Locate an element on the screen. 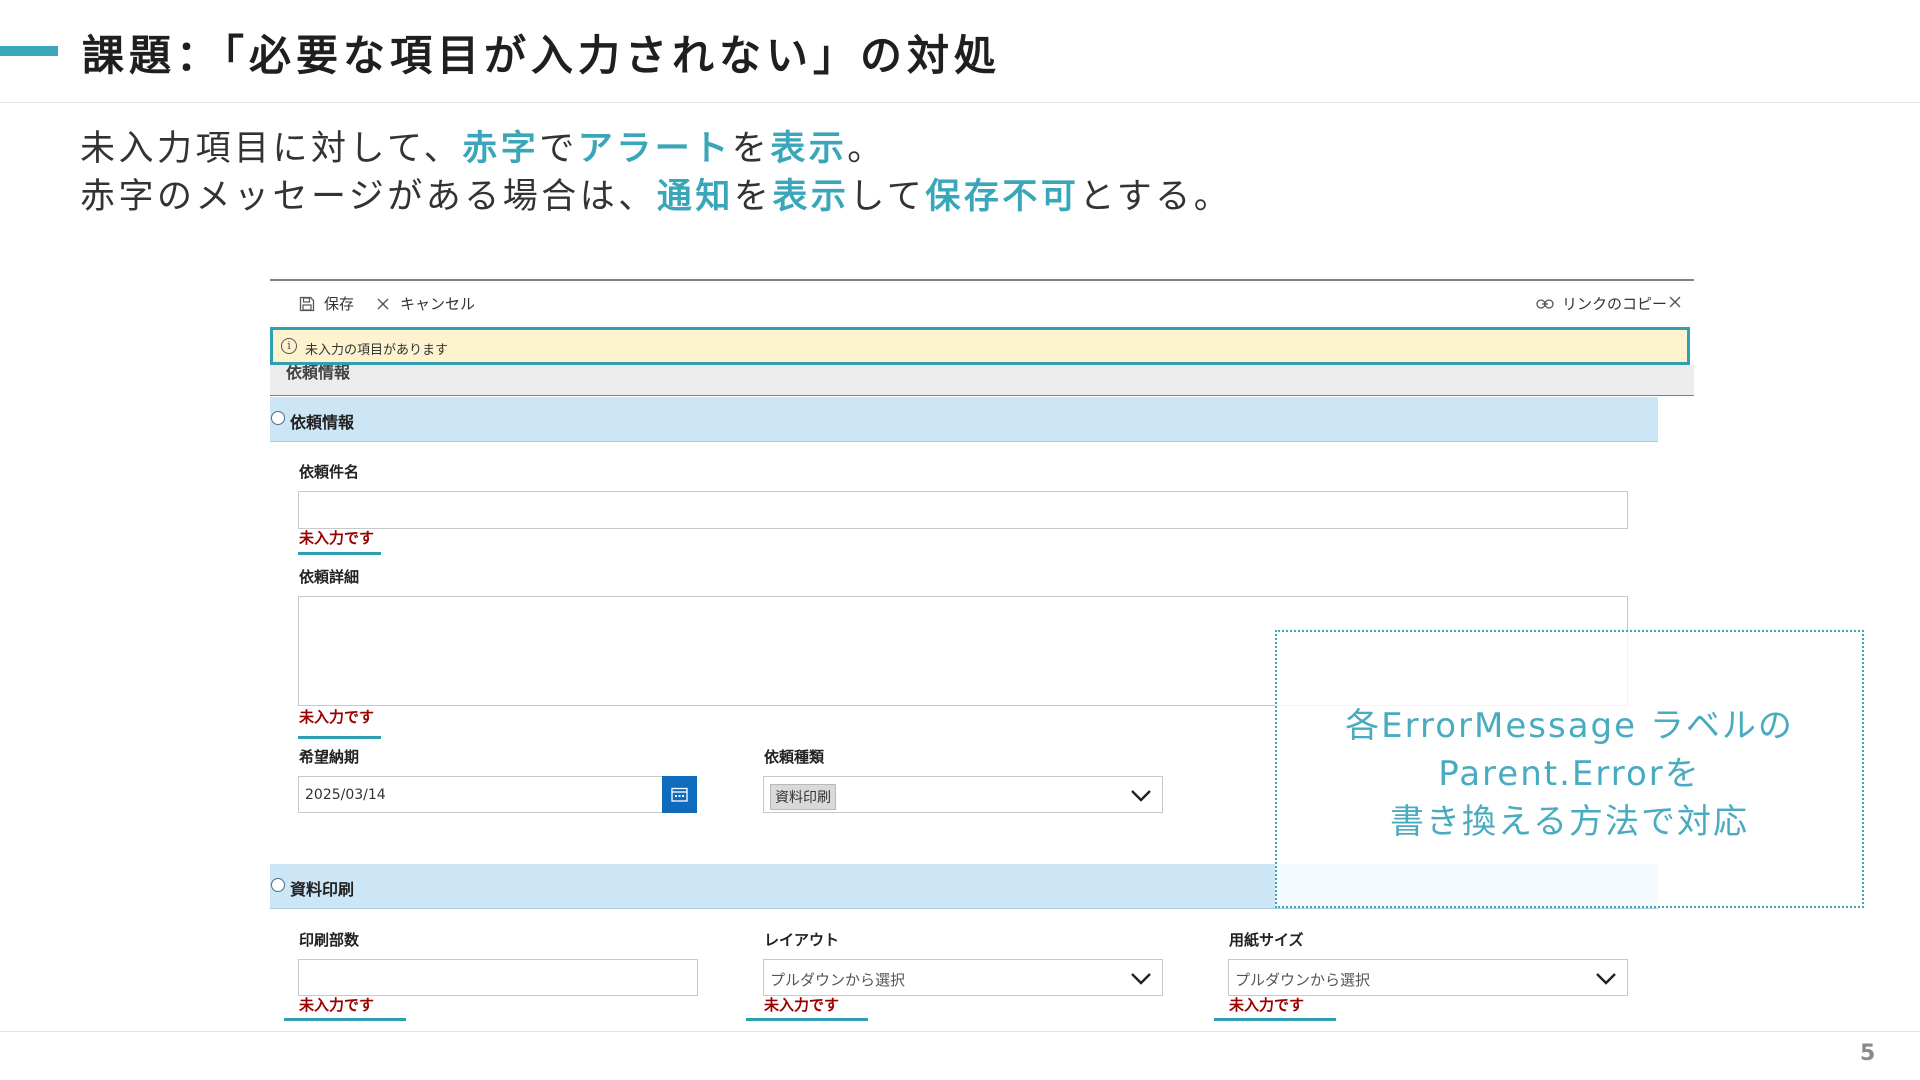 This screenshot has width=1920, height=1080. lead-text: 。 is located at coordinates (866, 149).